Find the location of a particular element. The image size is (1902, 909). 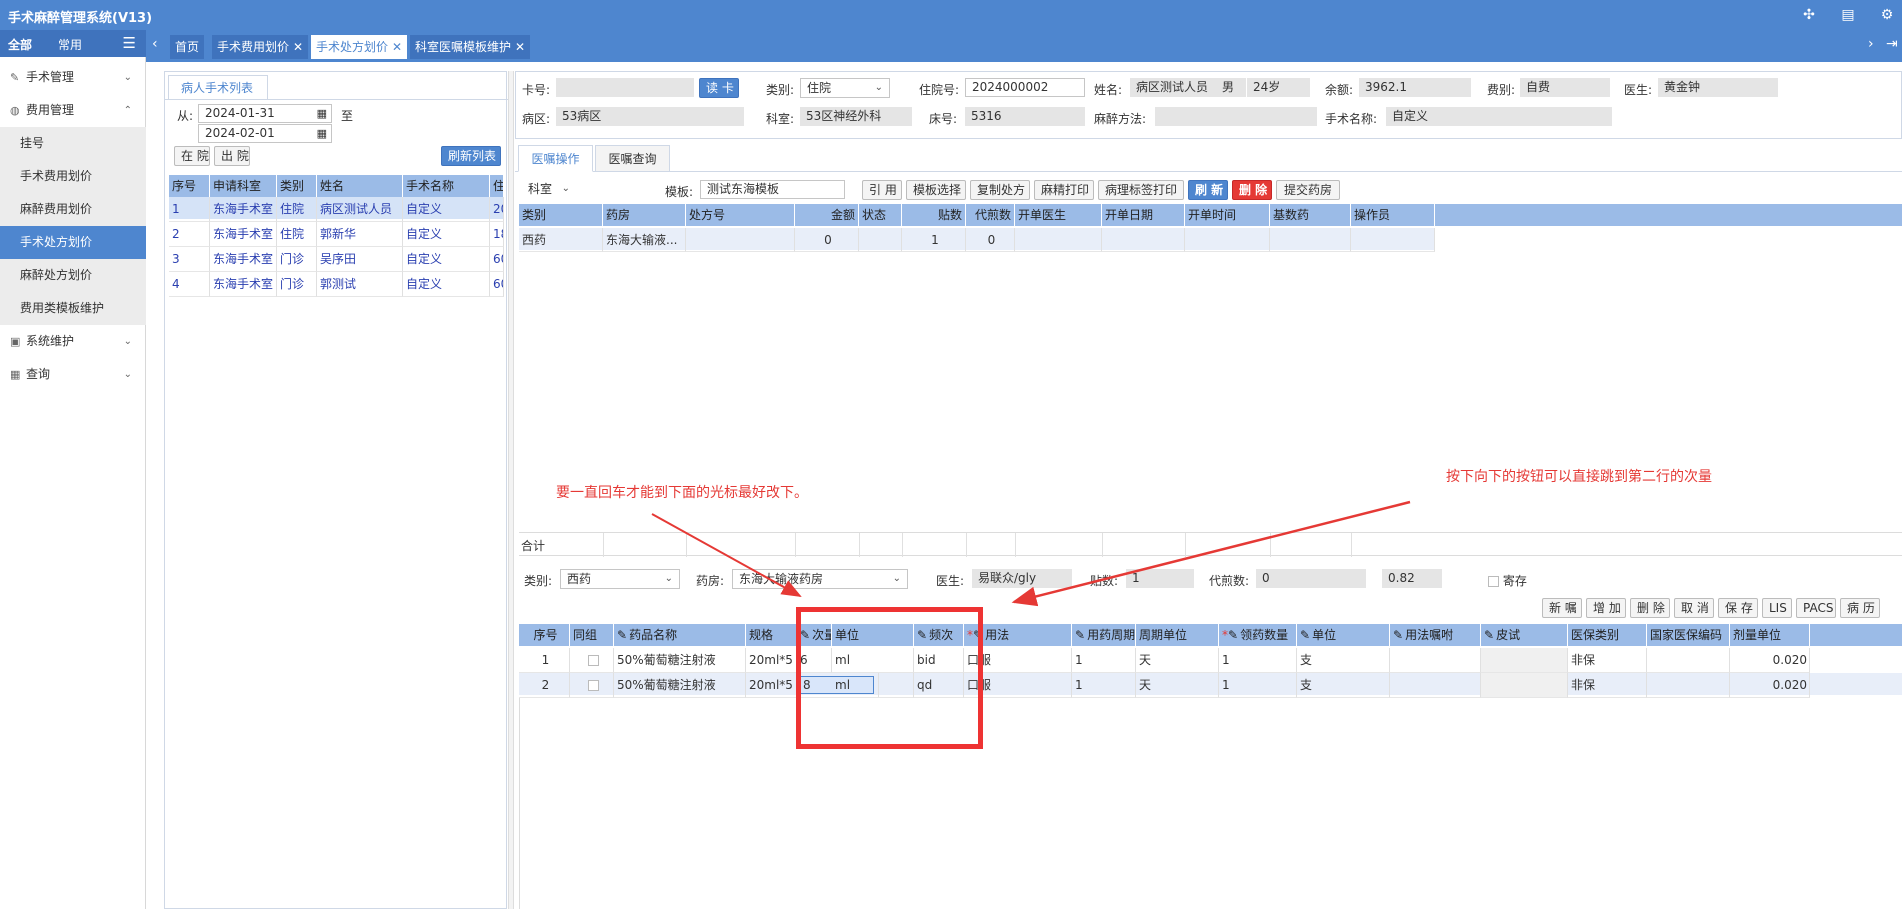

arrow-right is located at coordinates (1211, 553).